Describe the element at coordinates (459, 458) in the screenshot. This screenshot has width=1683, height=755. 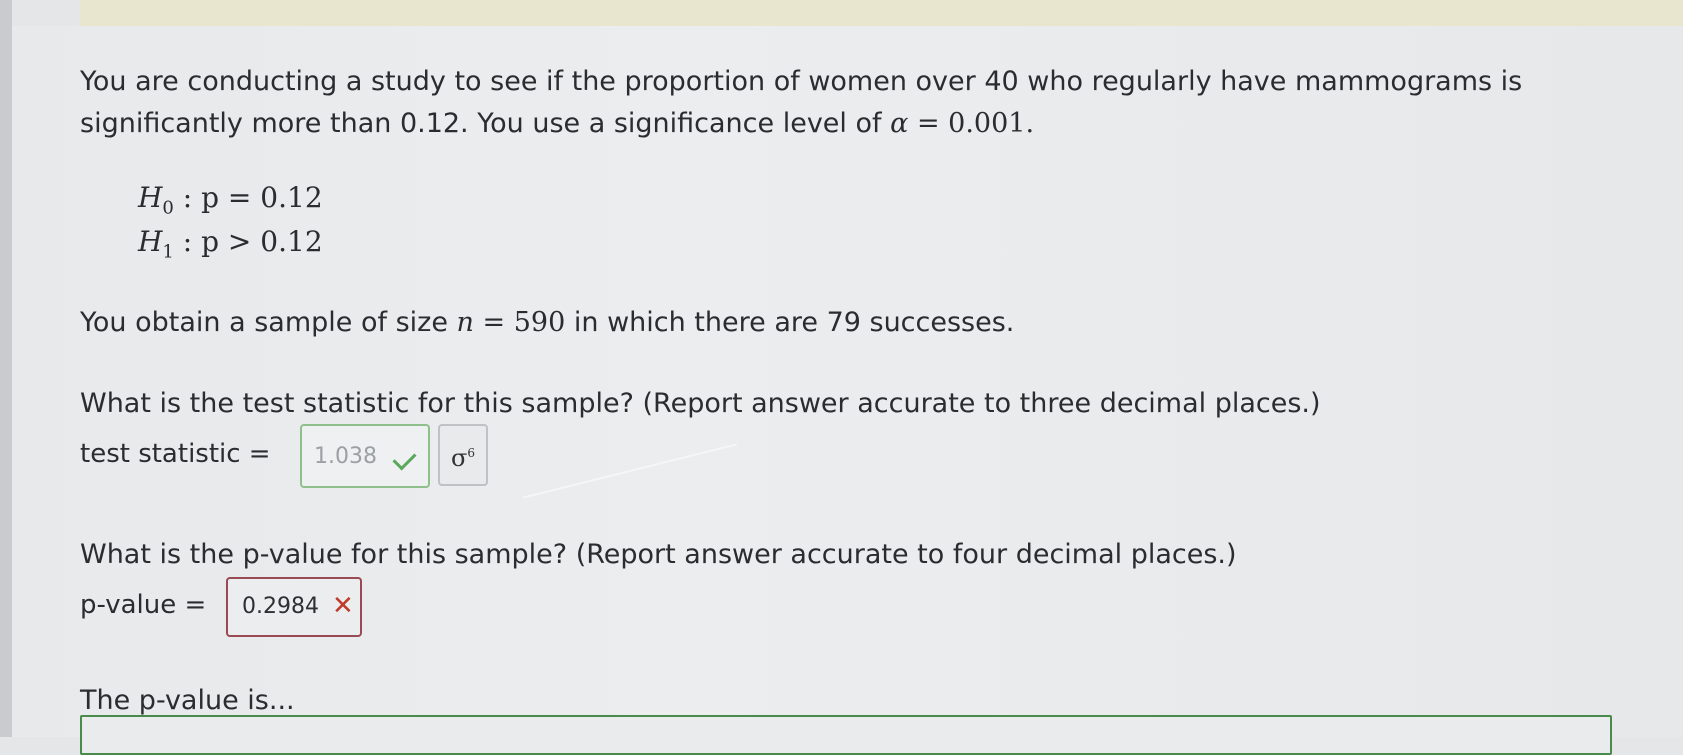
I see `sigma-icon: σ` at that location.